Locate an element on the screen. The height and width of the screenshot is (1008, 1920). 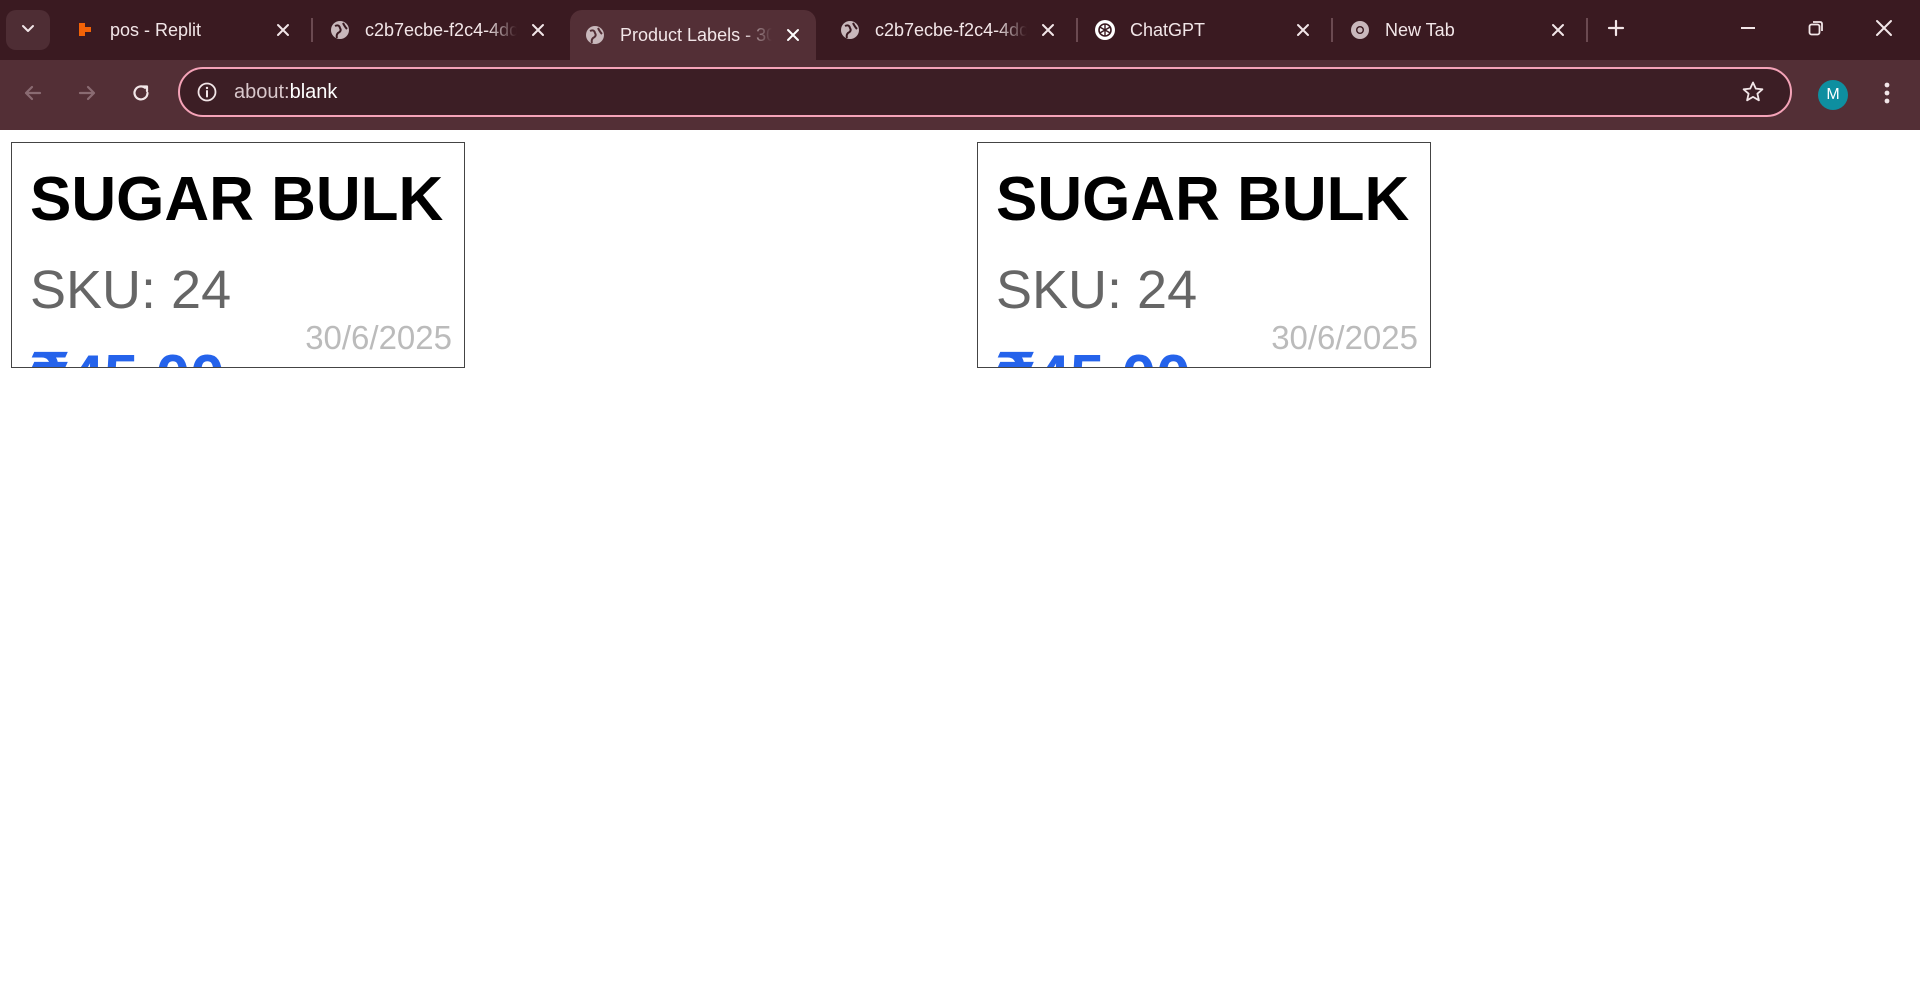
plus-icon is located at coordinates (1616, 30).